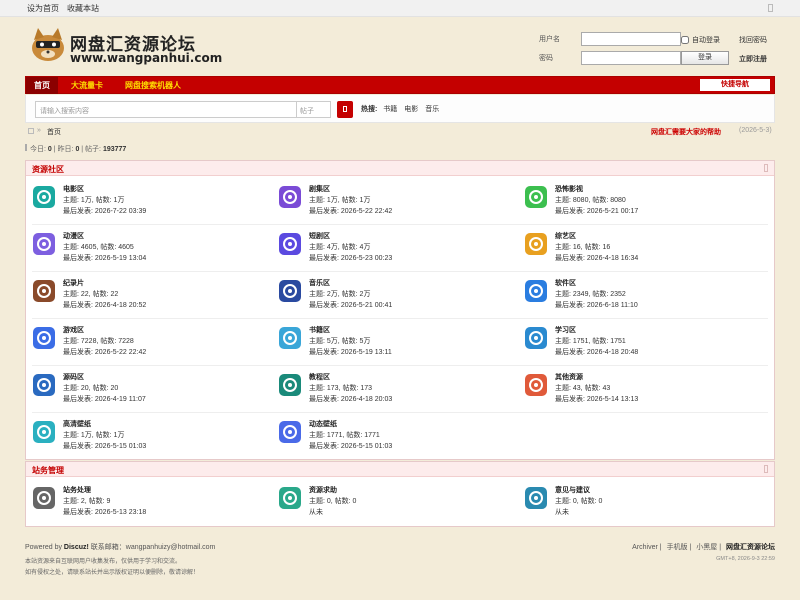 Image resolution: width=800 pixels, height=600 pixels. What do you see at coordinates (77, 424) in the screenshot?
I see `forum-name: 高清壁纸` at bounding box center [77, 424].